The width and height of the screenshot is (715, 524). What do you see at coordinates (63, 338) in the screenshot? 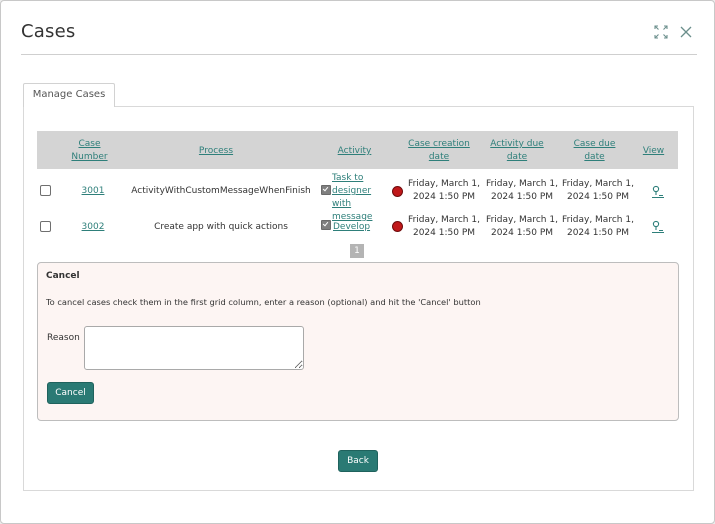
I see `reason-label: Reason` at bounding box center [63, 338].